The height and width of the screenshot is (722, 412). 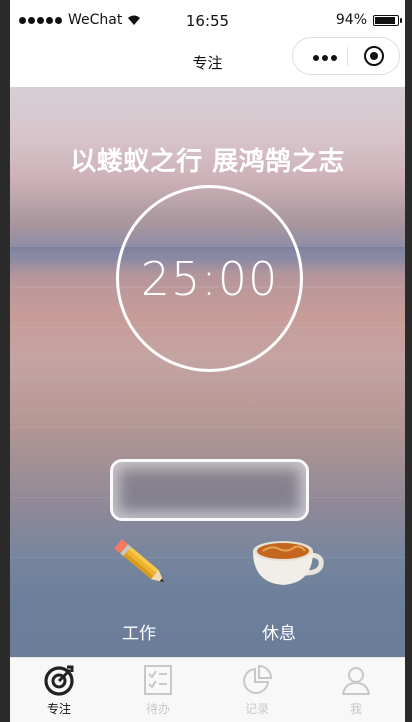 I want to click on status-bar: WeChat 16:55 94%, so click(x=207, y=21).